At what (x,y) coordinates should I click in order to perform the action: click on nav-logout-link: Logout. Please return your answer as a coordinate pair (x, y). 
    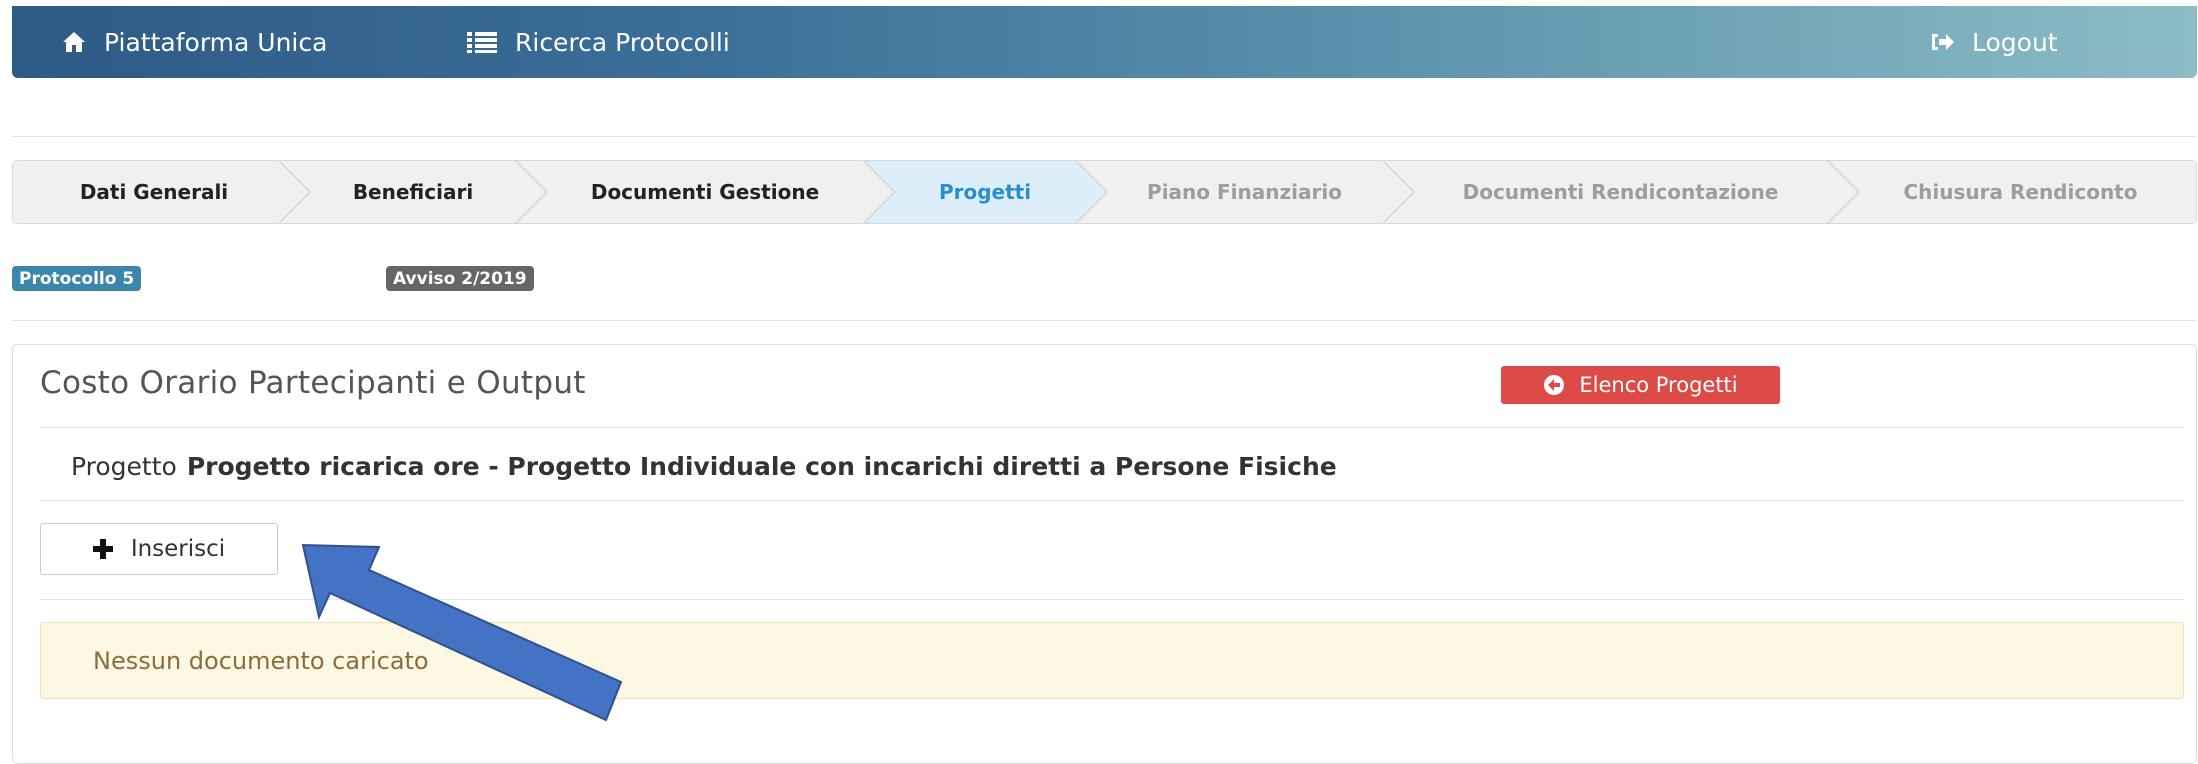
    Looking at the image, I should click on (1994, 42).